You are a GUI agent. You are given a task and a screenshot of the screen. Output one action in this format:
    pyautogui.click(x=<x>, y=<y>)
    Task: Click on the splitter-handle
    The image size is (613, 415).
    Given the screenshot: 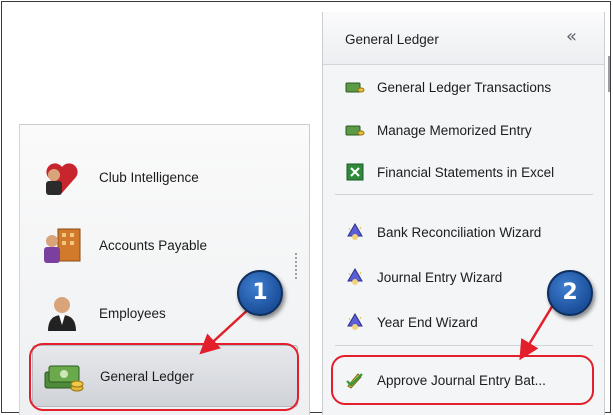 What is the action you would take?
    pyautogui.click(x=296, y=266)
    